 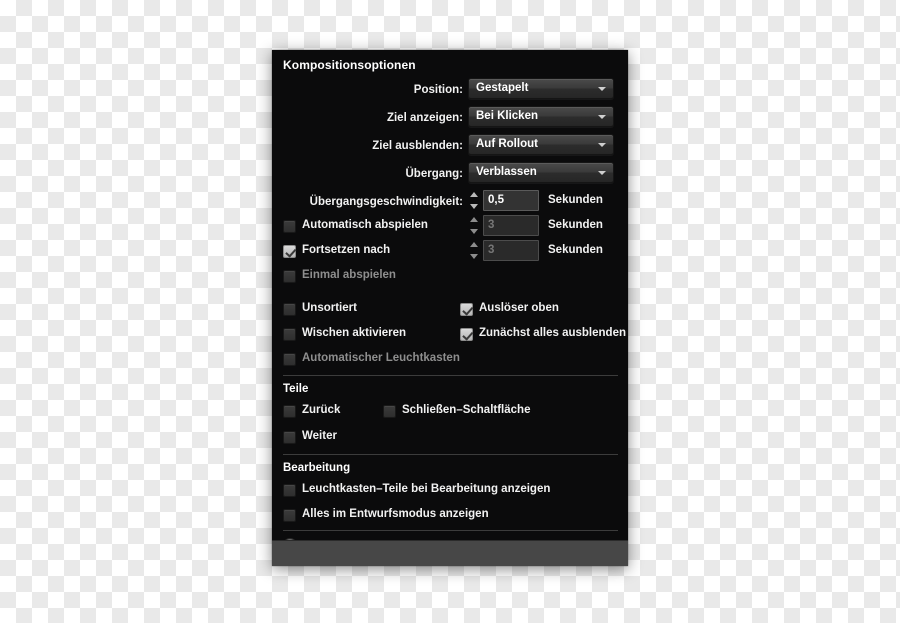 I want to click on row-hide-target: Ziel ausblenden: Auf Rollout, so click(x=450, y=148).